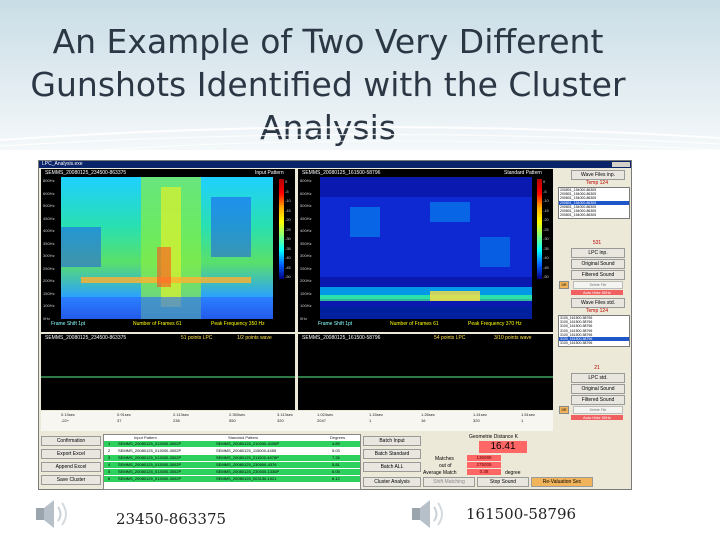 The height and width of the screenshot is (540, 720). I want to click on average-match-value: 0.38, so click(484, 472).